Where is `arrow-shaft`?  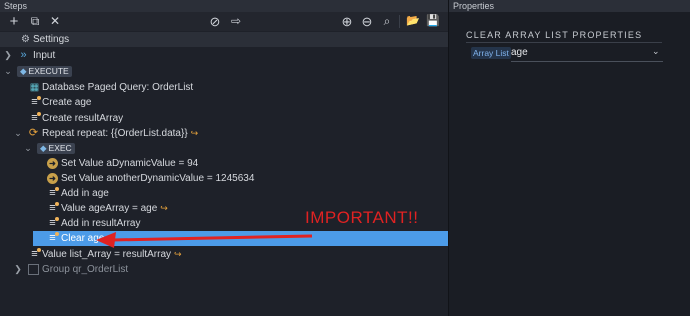
arrow-shaft is located at coordinates (212, 238).